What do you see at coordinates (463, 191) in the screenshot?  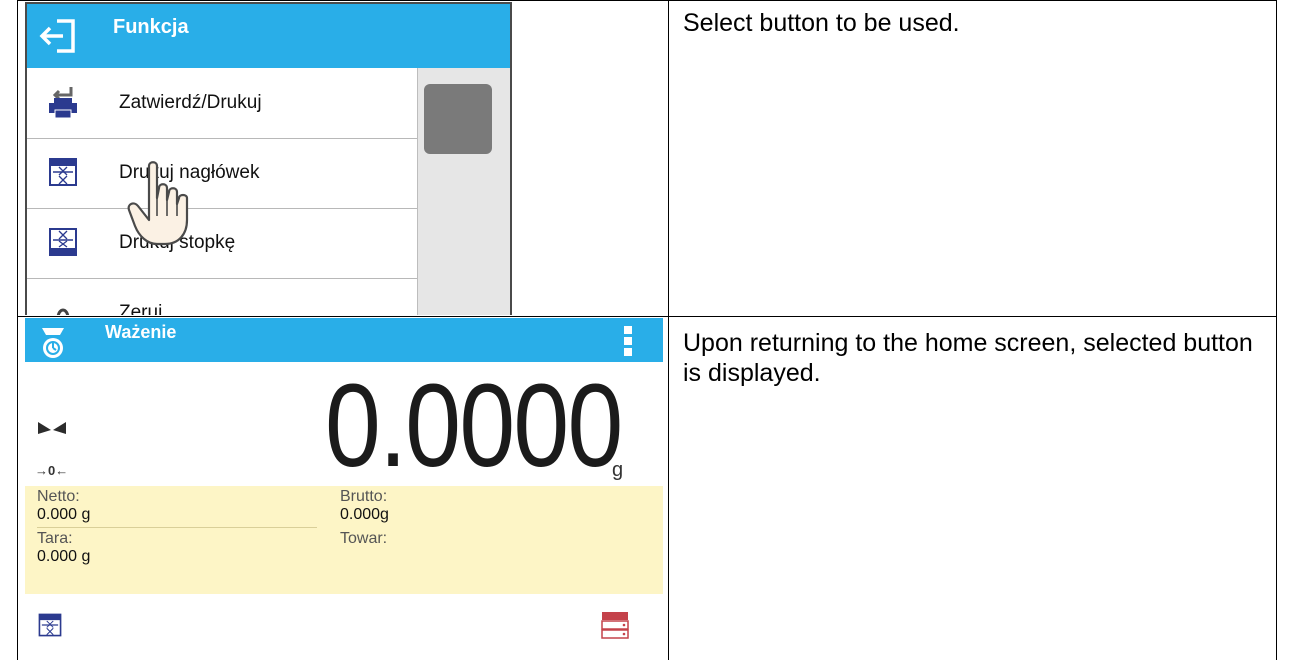 I see `list-scrollbar` at bounding box center [463, 191].